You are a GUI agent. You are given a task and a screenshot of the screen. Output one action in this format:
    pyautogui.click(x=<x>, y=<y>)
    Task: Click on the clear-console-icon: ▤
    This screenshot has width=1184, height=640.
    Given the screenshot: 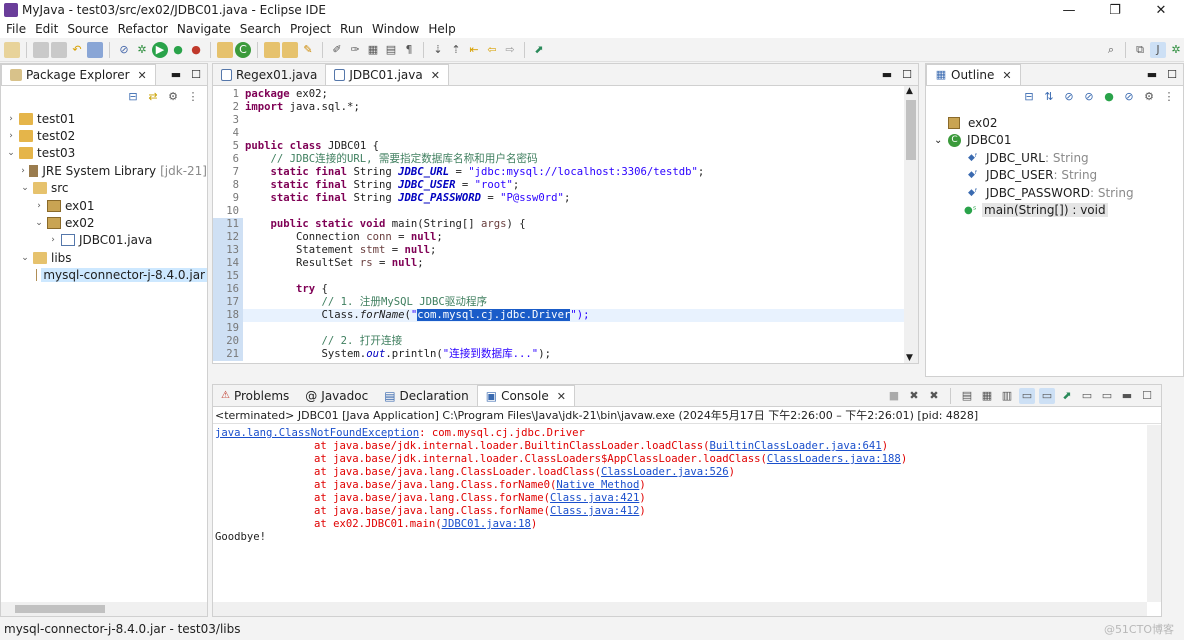 What is the action you would take?
    pyautogui.click(x=967, y=396)
    